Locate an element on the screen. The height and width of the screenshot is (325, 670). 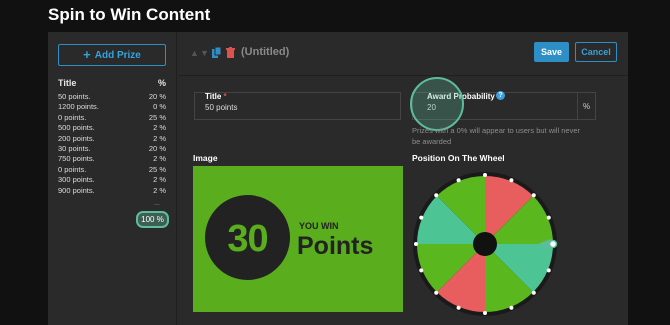
list-item: 750 points. 2 % is located at coordinates (112, 159).